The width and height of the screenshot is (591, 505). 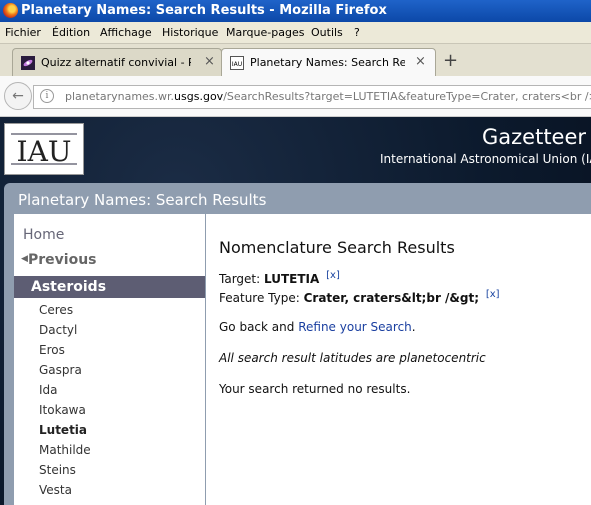 I want to click on sidebar-home-link: Home, so click(x=43, y=235).